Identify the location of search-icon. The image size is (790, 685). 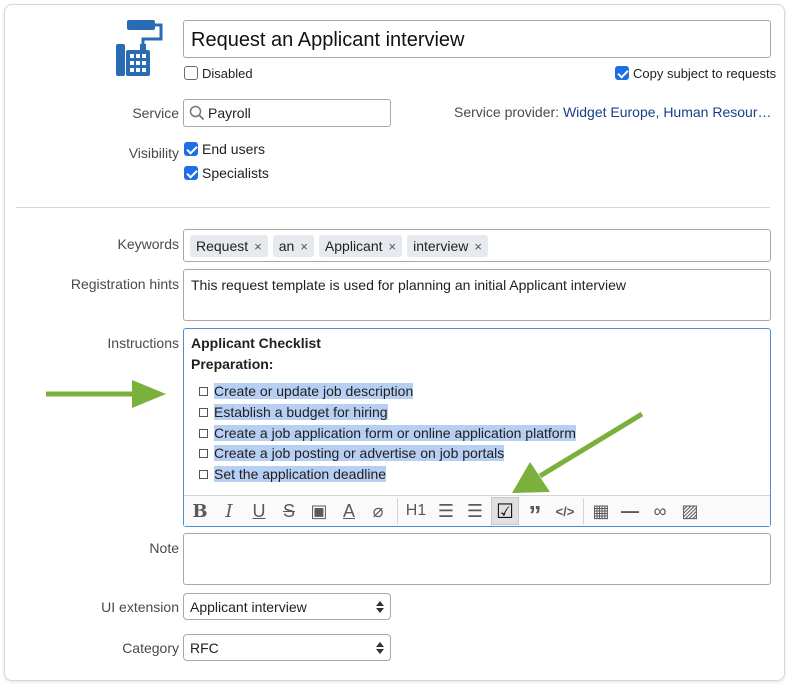
(197, 114).